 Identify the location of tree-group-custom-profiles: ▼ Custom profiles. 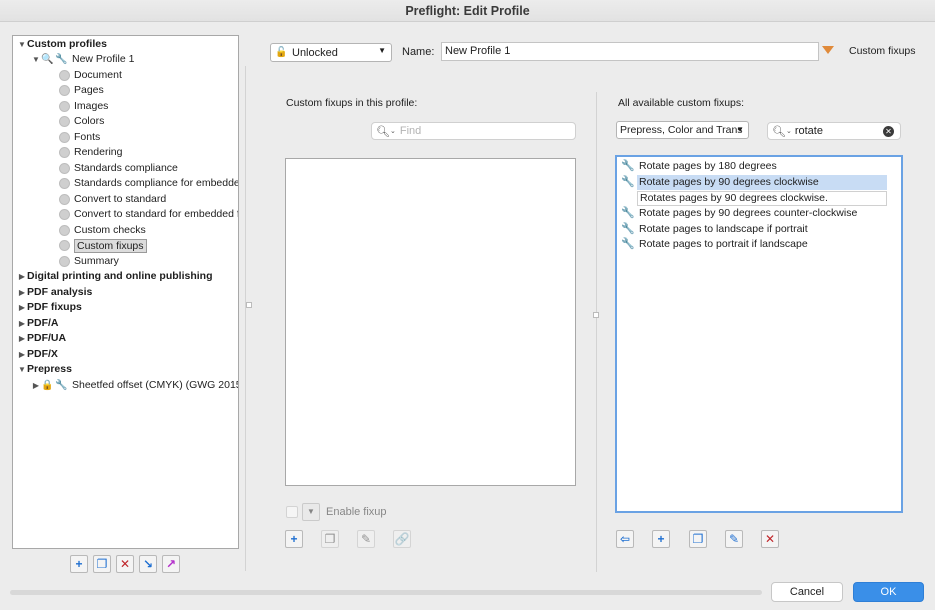
(62, 44).